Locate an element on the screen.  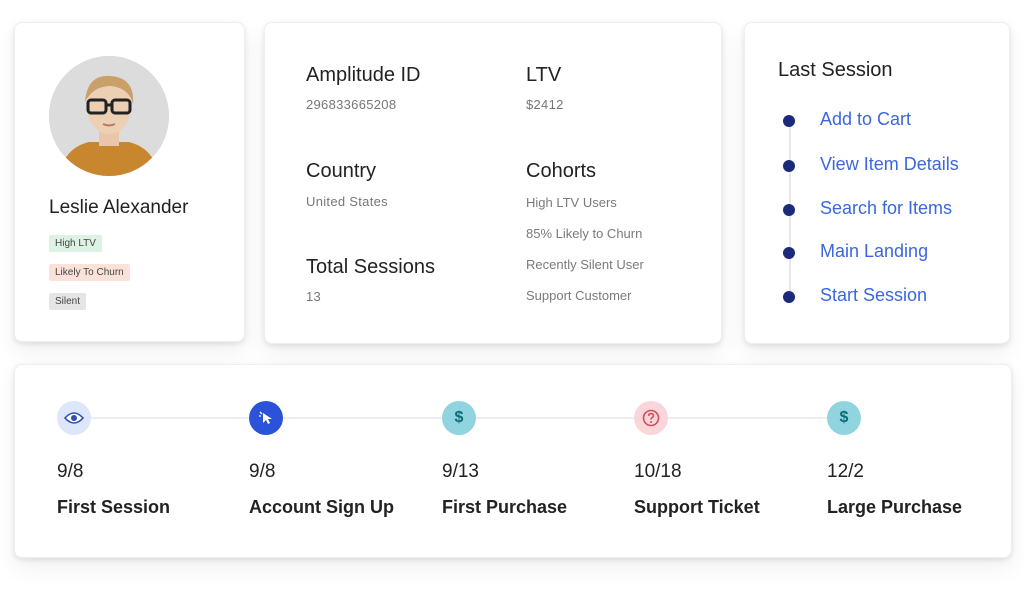
session-event-label: Main Landing is located at coordinates (874, 251).